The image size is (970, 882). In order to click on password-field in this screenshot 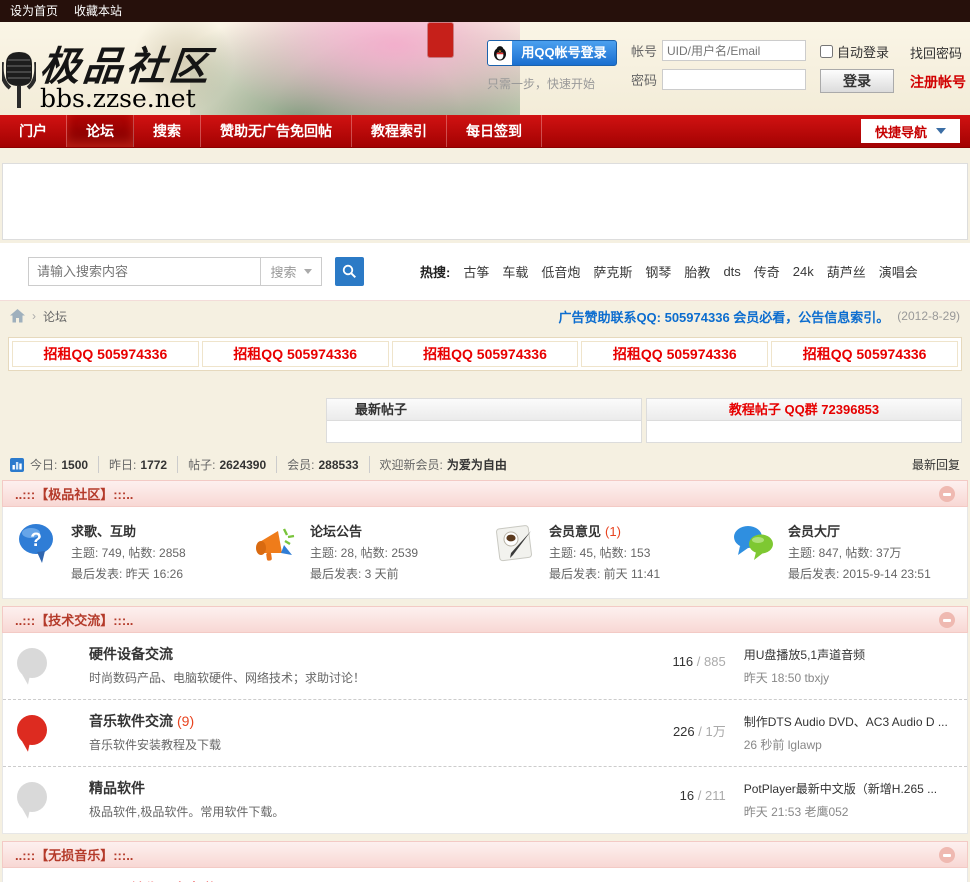, I will do `click(734, 79)`.